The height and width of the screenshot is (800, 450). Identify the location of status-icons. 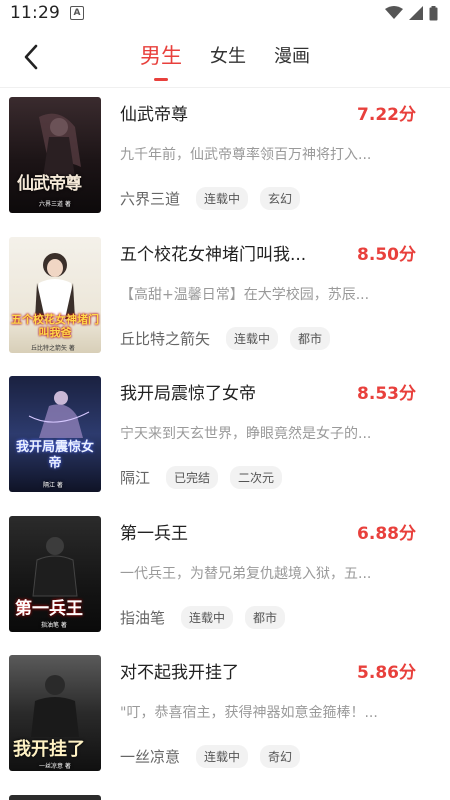
(411, 13).